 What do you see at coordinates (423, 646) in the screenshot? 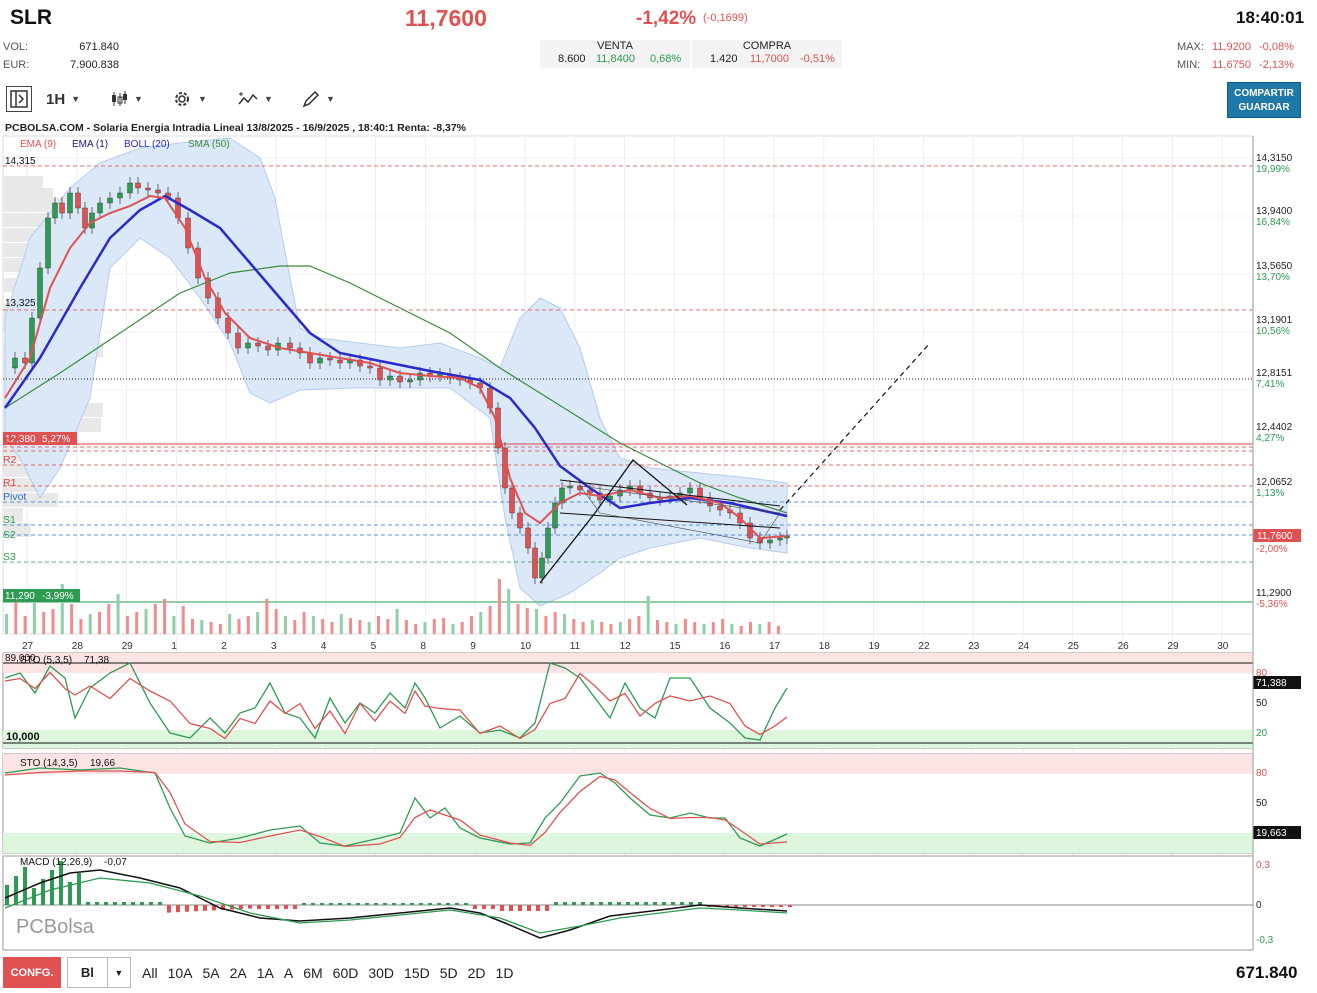
I see `date-tick: 8` at bounding box center [423, 646].